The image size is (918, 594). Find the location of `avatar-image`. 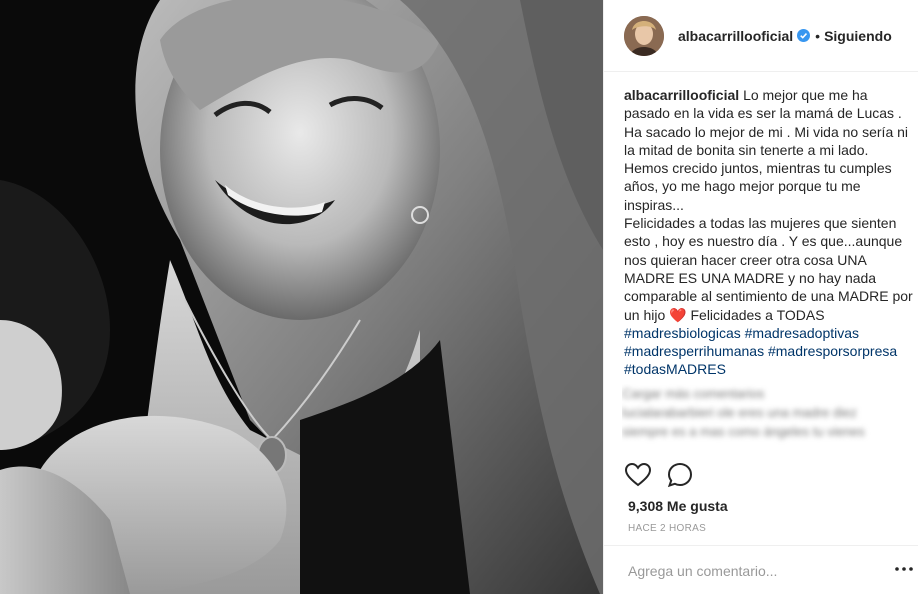

avatar-image is located at coordinates (644, 35).